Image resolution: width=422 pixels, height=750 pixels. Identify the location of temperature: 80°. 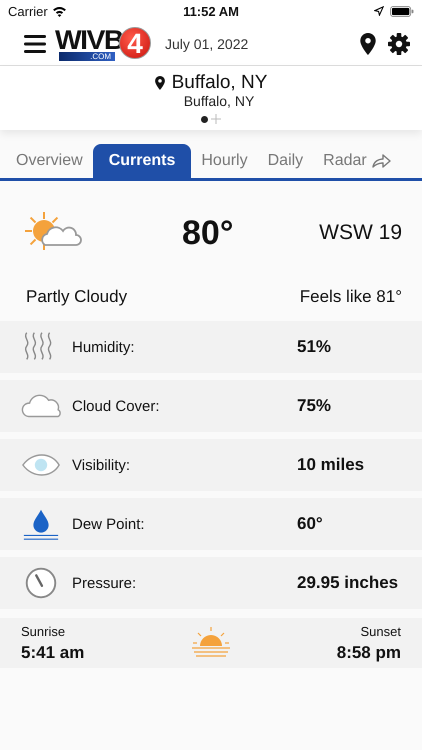
(208, 233).